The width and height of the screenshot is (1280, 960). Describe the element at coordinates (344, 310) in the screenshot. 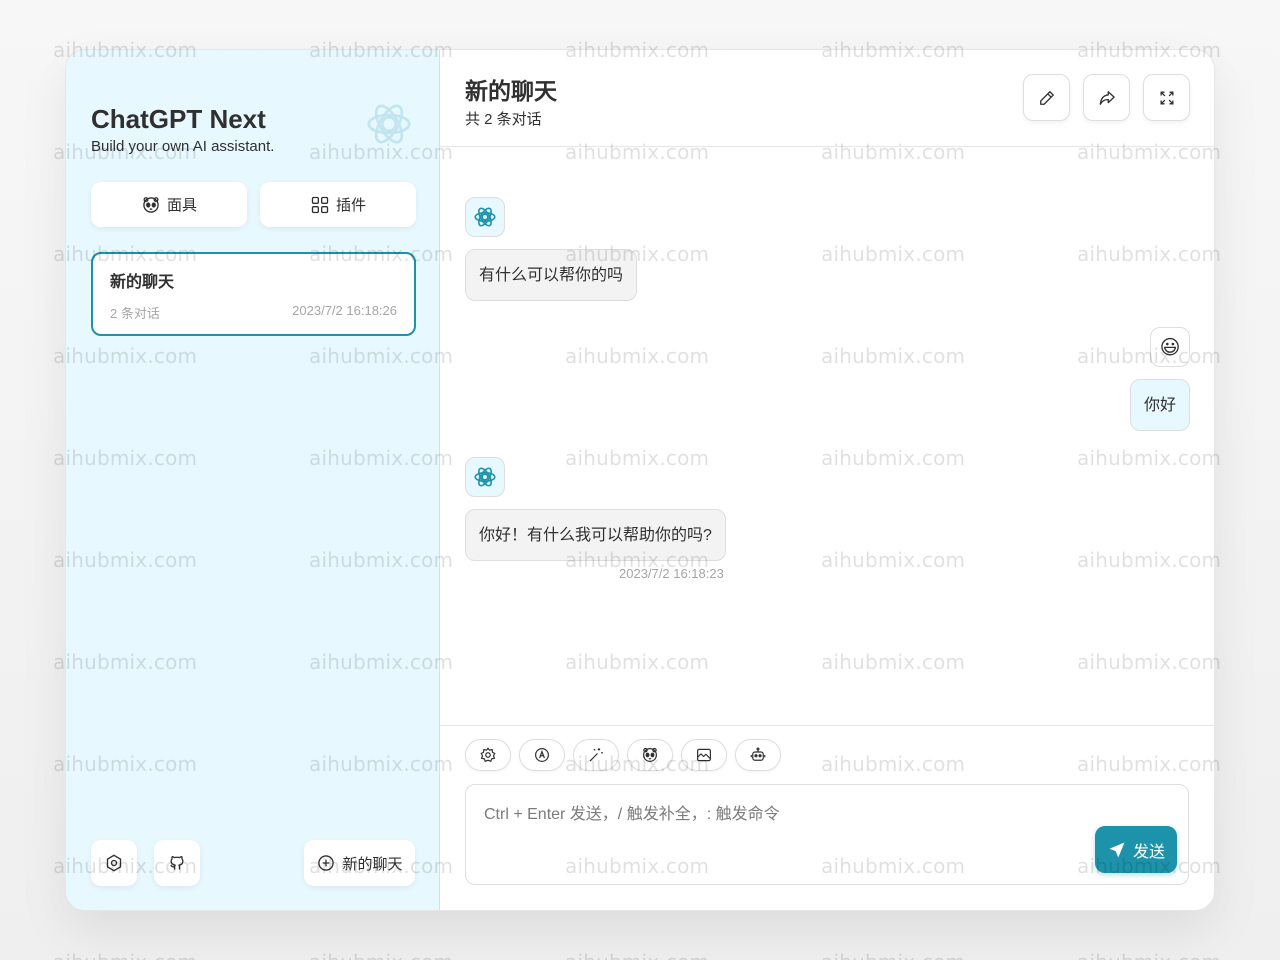

I see `chat-item-time: 2023/7/2 16:18:26` at that location.